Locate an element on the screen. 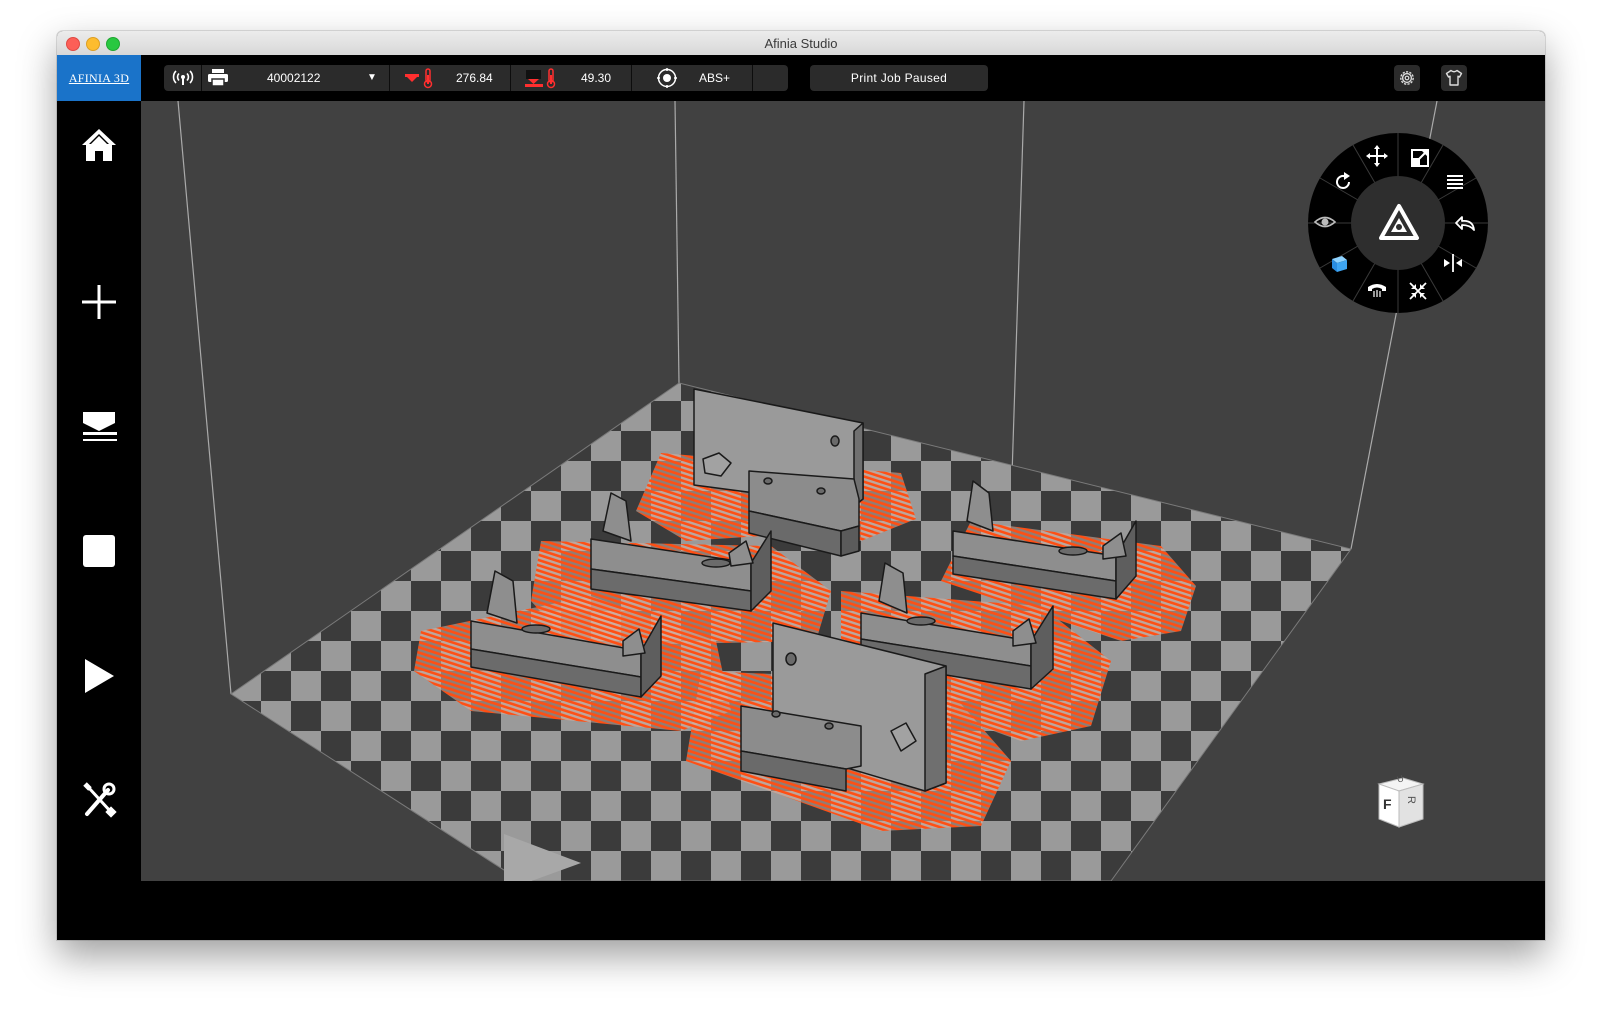  left-sidebar is located at coordinates (99, 520).